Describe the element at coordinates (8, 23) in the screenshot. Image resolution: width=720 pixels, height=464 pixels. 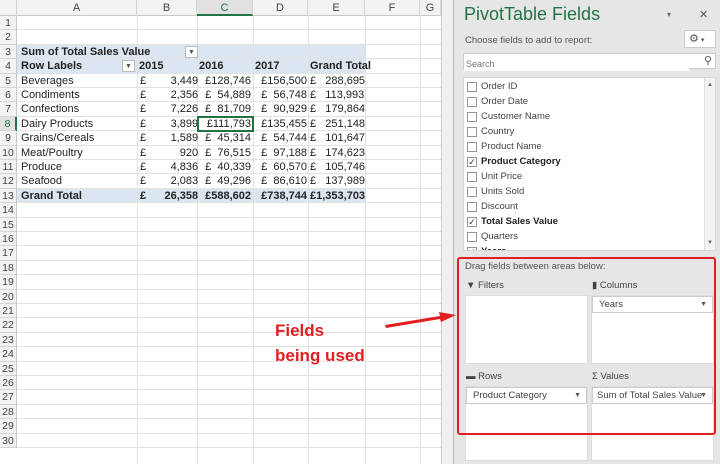
I see `row-header: 1` at that location.